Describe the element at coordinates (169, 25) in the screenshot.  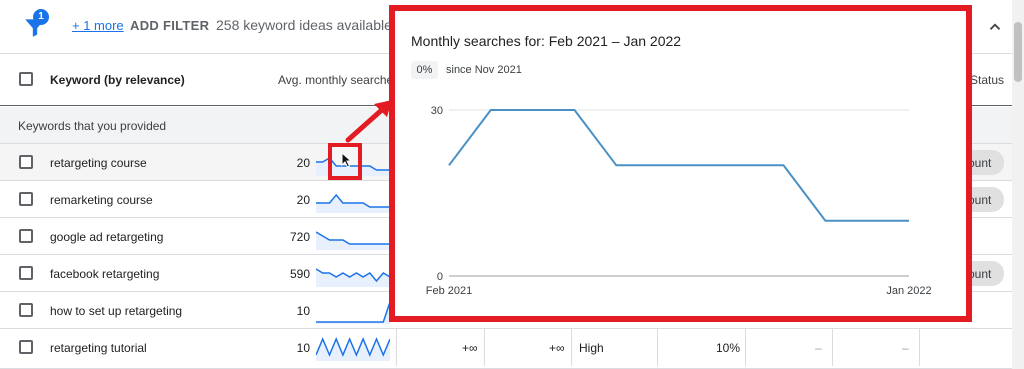
I see `add-filter-button: ADD FILTER` at that location.